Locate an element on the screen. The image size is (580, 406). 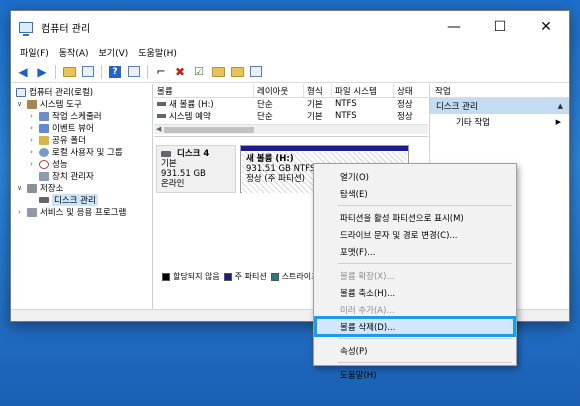
check-icon: ☑ is located at coordinates (199, 72).